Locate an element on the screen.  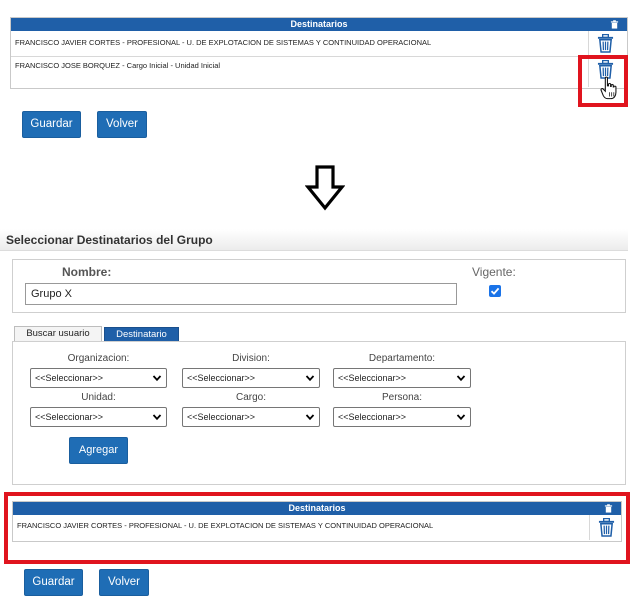
persona-label: Persona: is located at coordinates (402, 397).